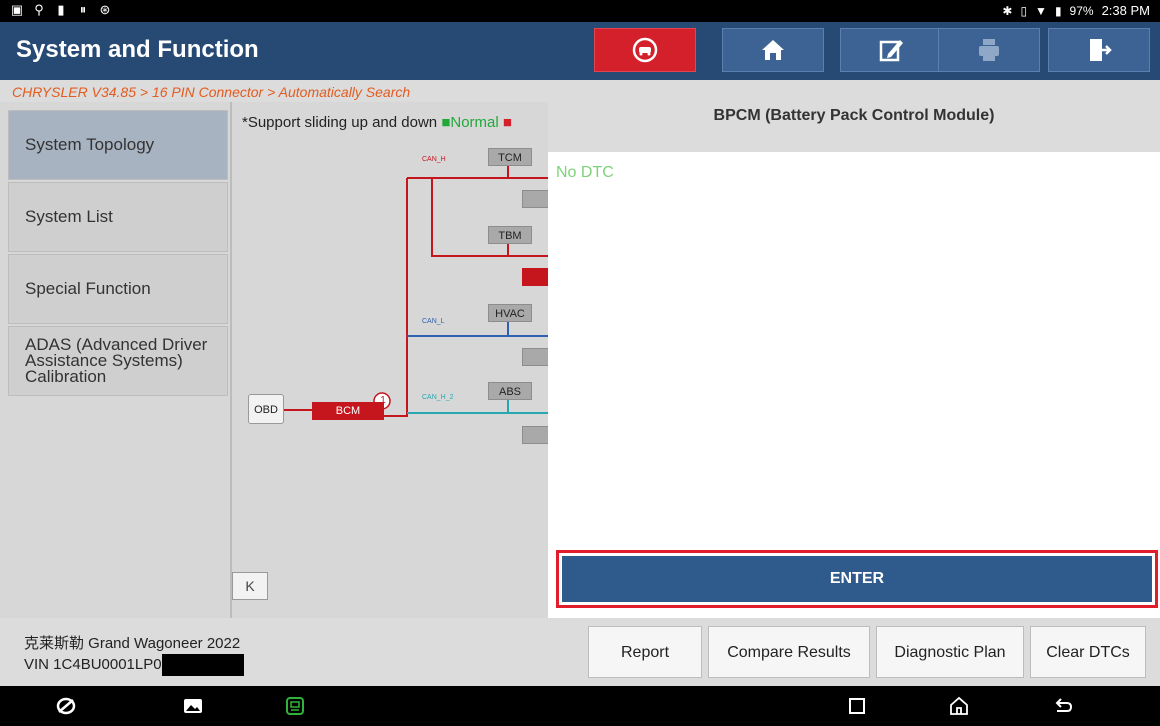  What do you see at coordinates (510, 313) in the screenshot?
I see `module-hvac: HVAC` at bounding box center [510, 313].